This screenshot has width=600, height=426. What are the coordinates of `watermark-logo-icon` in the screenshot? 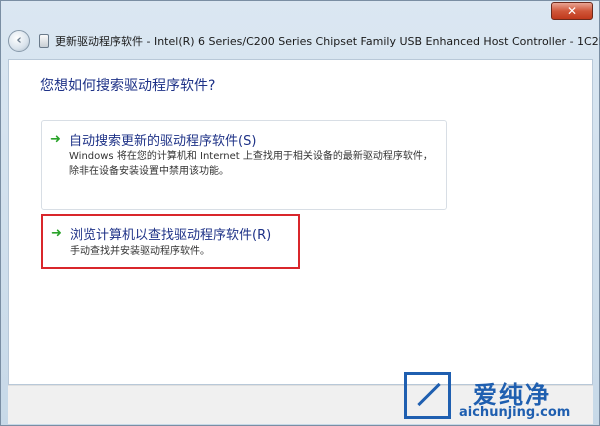 It's located at (427, 395).